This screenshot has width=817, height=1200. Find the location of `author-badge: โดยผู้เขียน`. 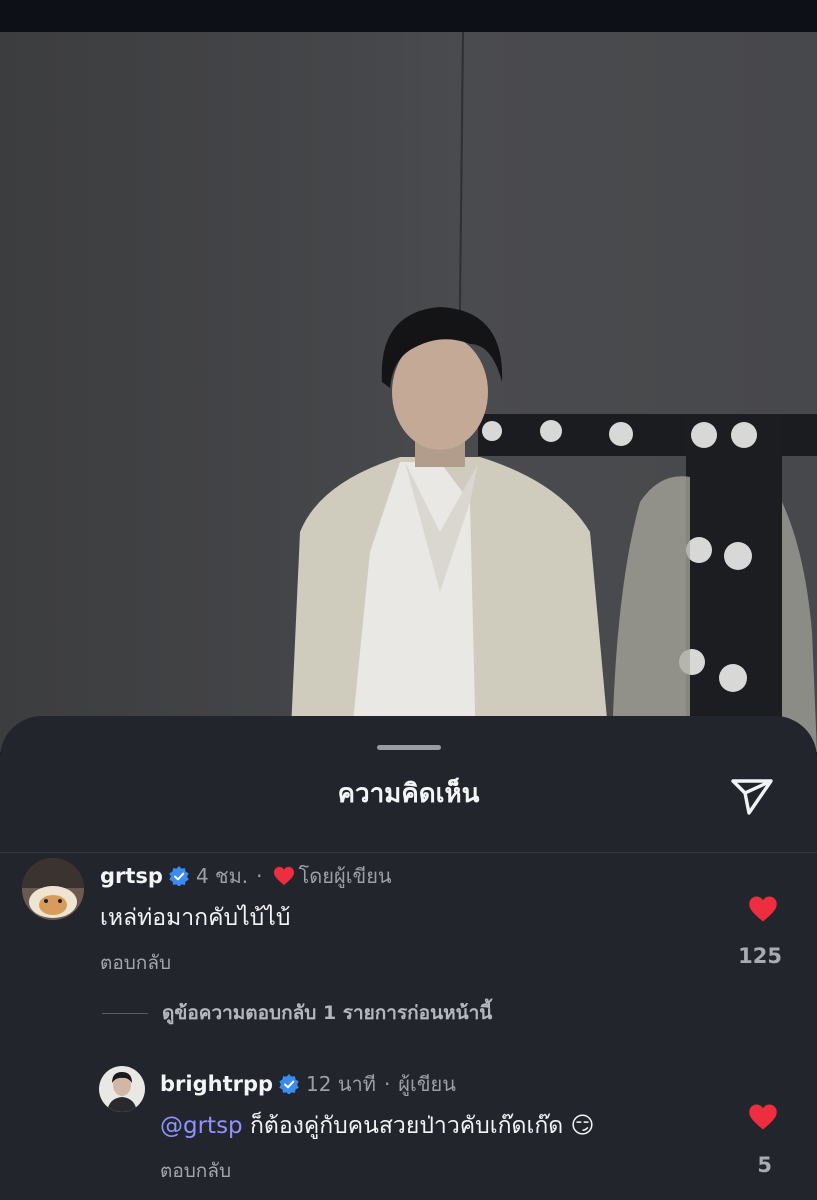

author-badge: โดยผู้เขียน is located at coordinates (345, 876).